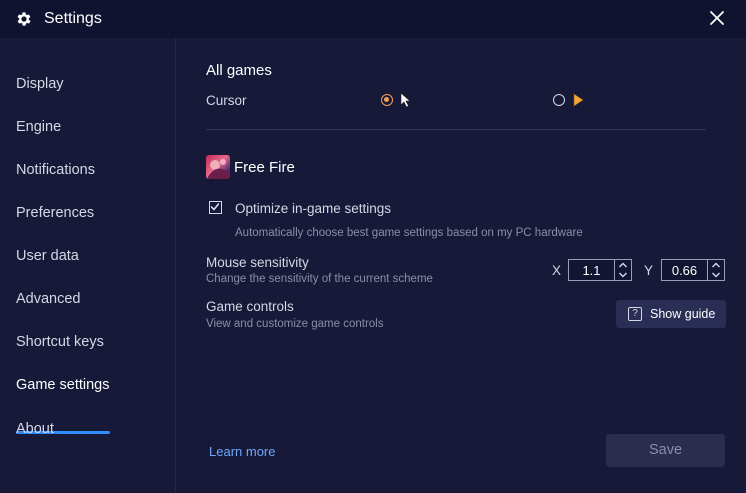  I want to click on sidebar-item-user-data: User data, so click(47, 256).